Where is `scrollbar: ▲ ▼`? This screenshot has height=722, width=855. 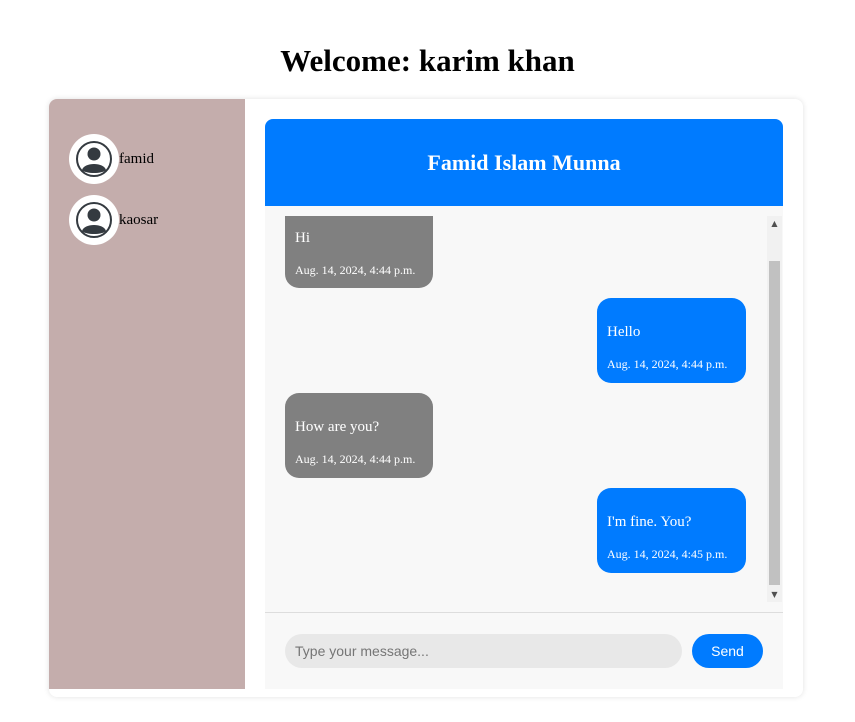 scrollbar: ▲ ▼ is located at coordinates (774, 409).